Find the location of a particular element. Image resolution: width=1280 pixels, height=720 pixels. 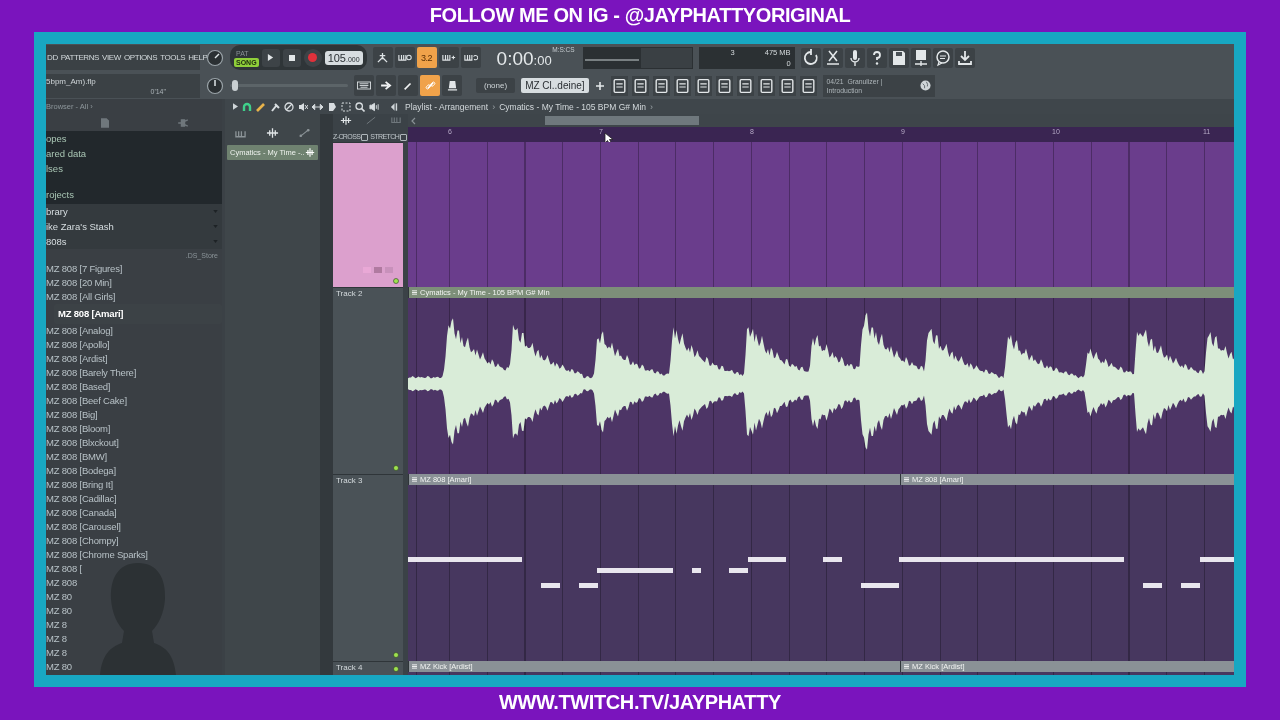

refresh-icon is located at coordinates (810, 57).